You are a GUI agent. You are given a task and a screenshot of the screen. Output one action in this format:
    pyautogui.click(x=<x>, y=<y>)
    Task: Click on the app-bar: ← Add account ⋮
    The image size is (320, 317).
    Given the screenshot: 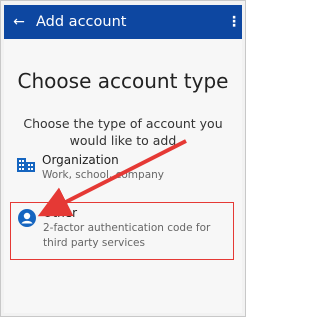 What is the action you would take?
    pyautogui.click(x=123, y=22)
    